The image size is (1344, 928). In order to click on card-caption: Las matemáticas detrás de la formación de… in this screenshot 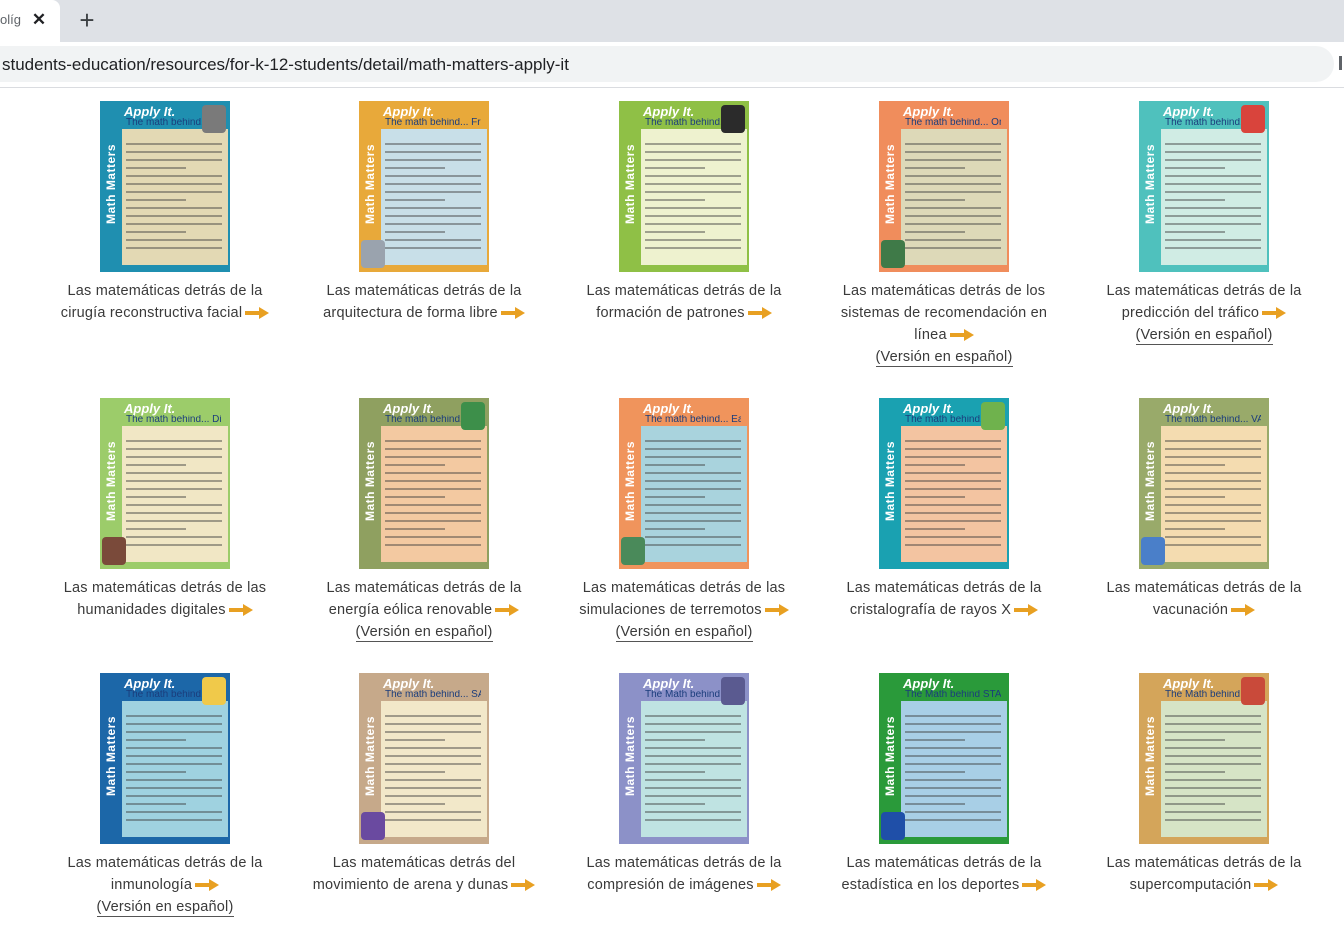, I will do `click(684, 302)`.